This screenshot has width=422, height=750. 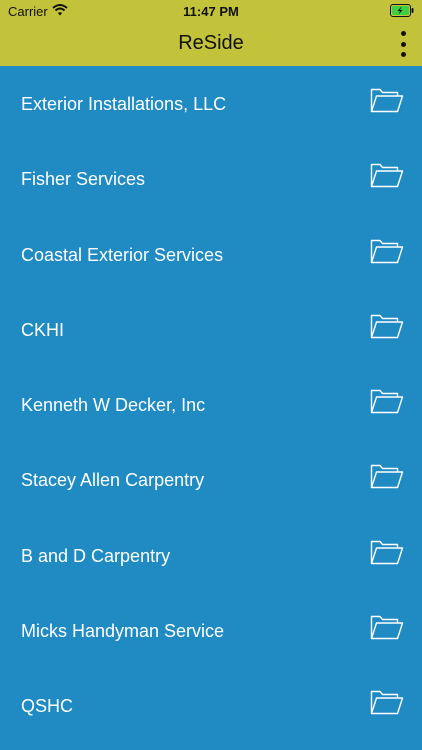 I want to click on list-item: Fisher Services, so click(x=211, y=178).